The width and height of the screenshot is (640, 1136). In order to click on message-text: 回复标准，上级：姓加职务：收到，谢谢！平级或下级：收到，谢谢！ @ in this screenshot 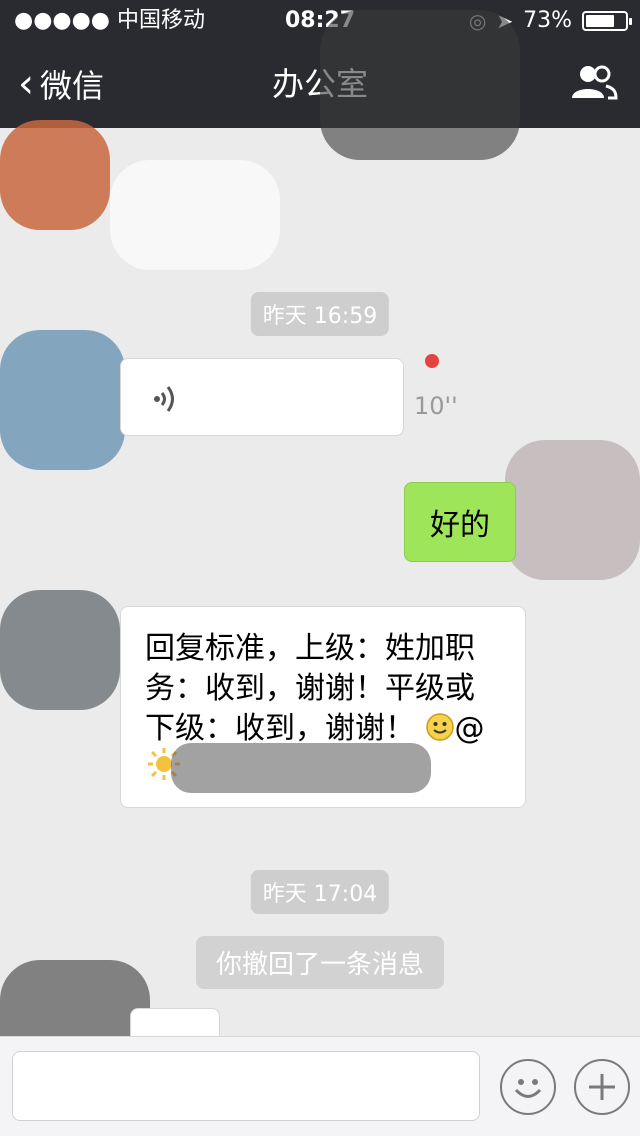, I will do `click(324, 689)`.